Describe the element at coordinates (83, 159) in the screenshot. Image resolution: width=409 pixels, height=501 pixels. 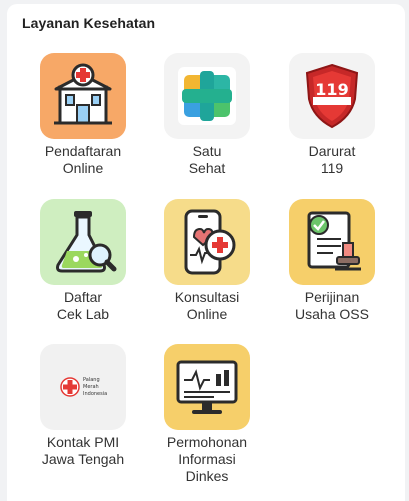
I see `service-label: Pendaftaran Online` at that location.